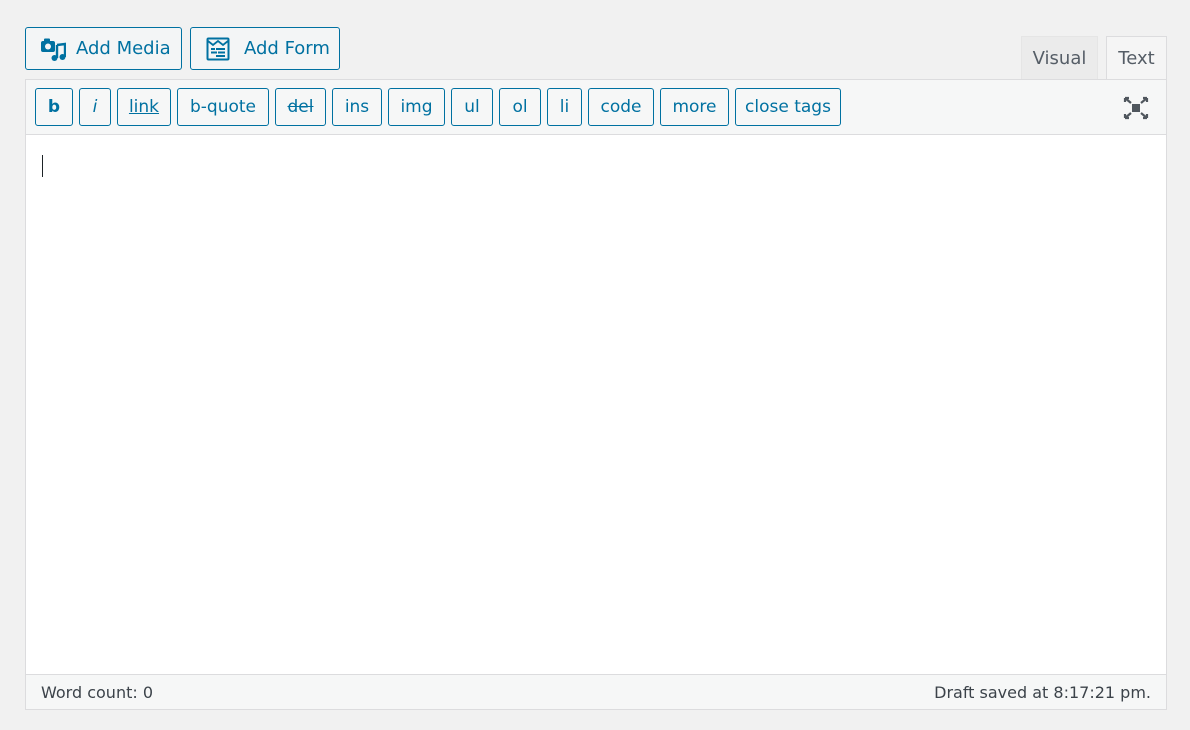 This screenshot has width=1190, height=730. I want to click on more-button: more, so click(694, 107).